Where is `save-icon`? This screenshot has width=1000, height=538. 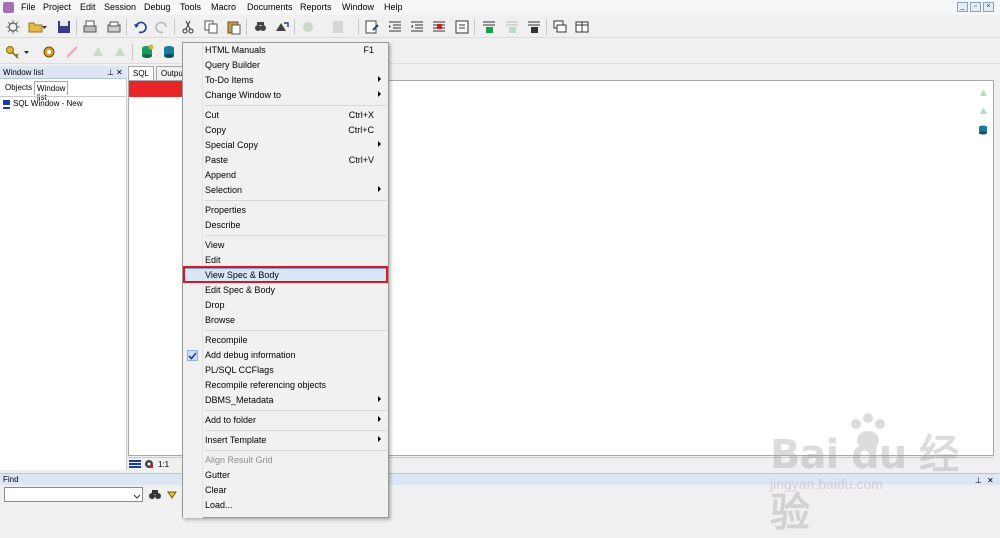 save-icon is located at coordinates (64, 27).